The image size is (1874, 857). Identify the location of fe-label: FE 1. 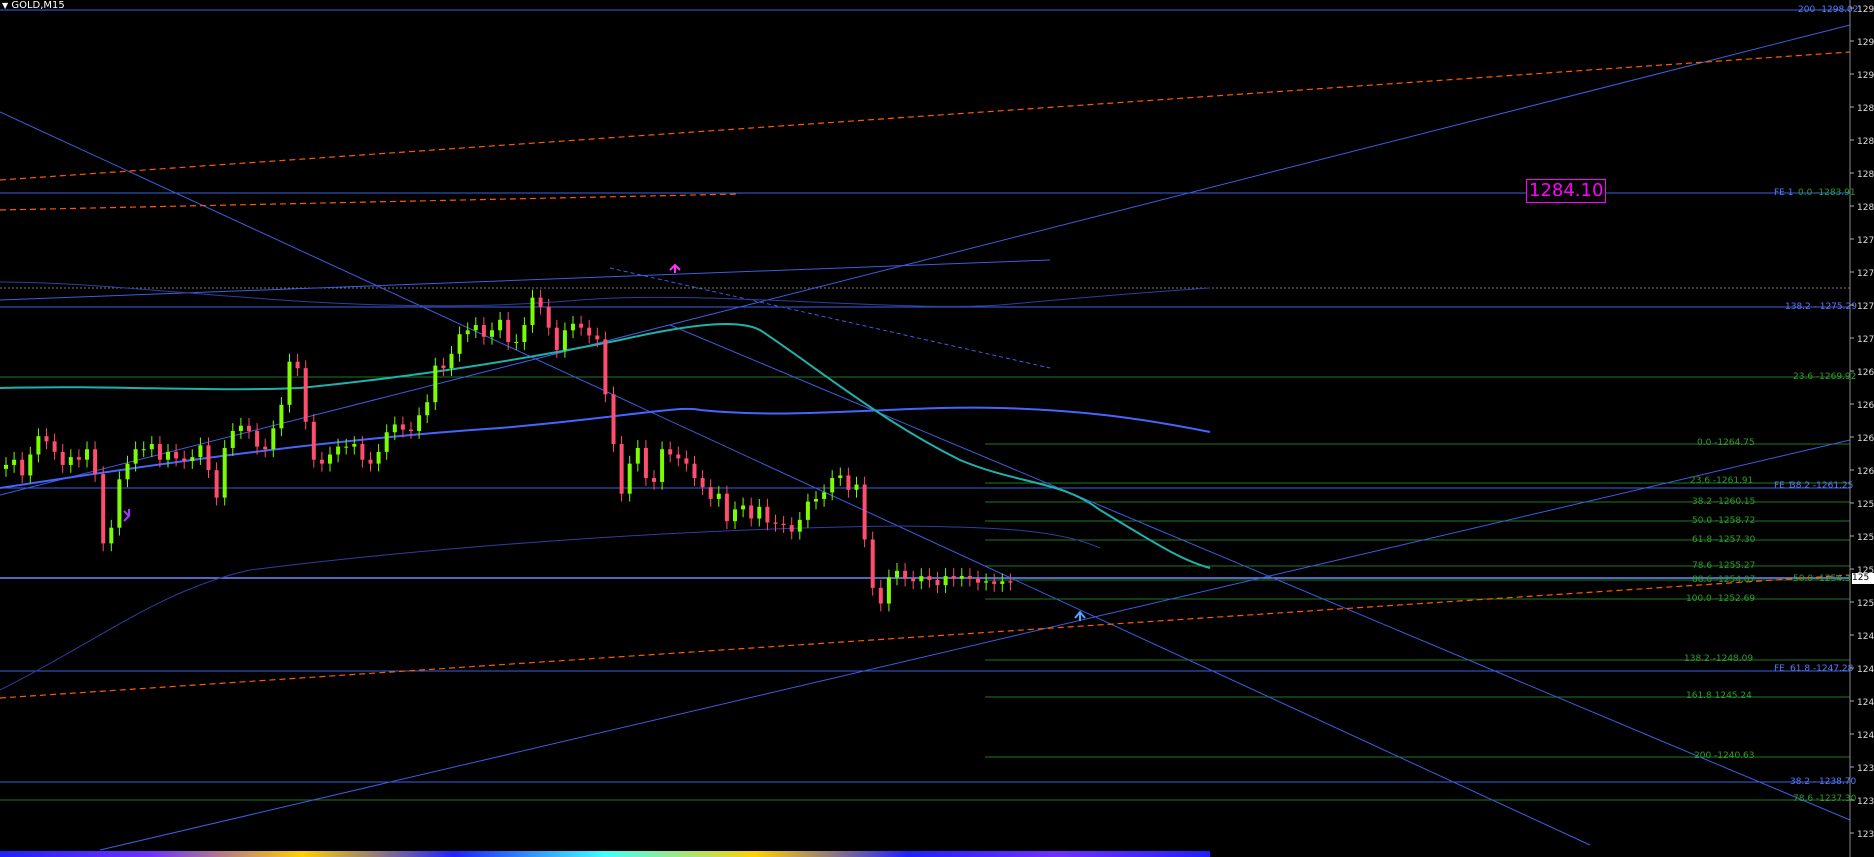
(1783, 193).